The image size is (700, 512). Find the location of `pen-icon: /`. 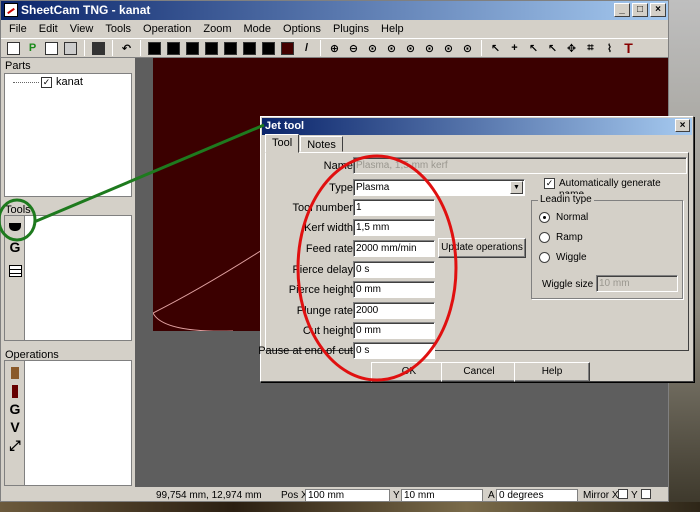

pen-icon: / is located at coordinates (306, 48).